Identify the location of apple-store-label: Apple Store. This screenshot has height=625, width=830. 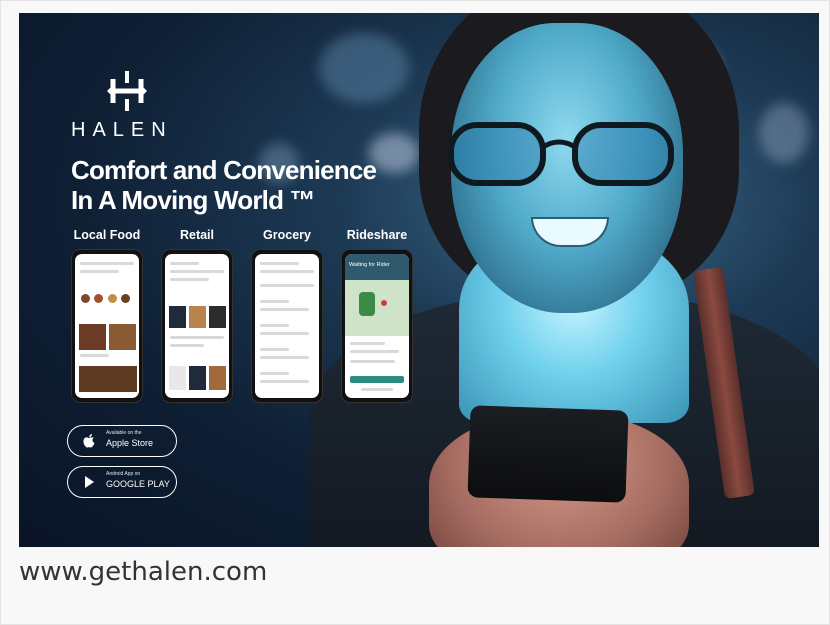
(130, 443).